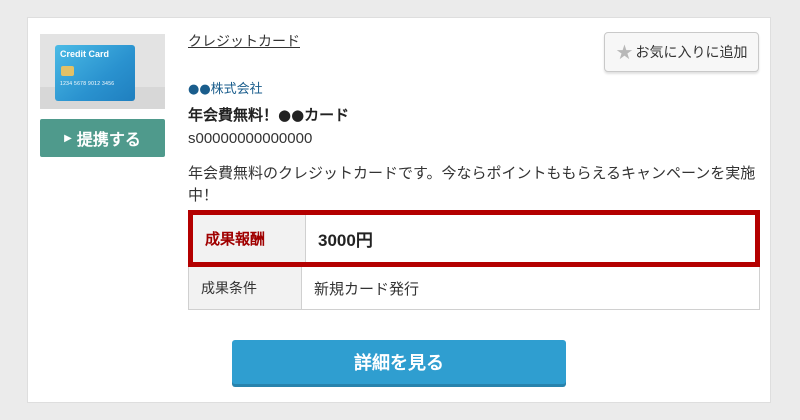 This screenshot has width=800, height=420. Describe the element at coordinates (225, 89) in the screenshot. I see `company-name: ●●株式会社` at that location.